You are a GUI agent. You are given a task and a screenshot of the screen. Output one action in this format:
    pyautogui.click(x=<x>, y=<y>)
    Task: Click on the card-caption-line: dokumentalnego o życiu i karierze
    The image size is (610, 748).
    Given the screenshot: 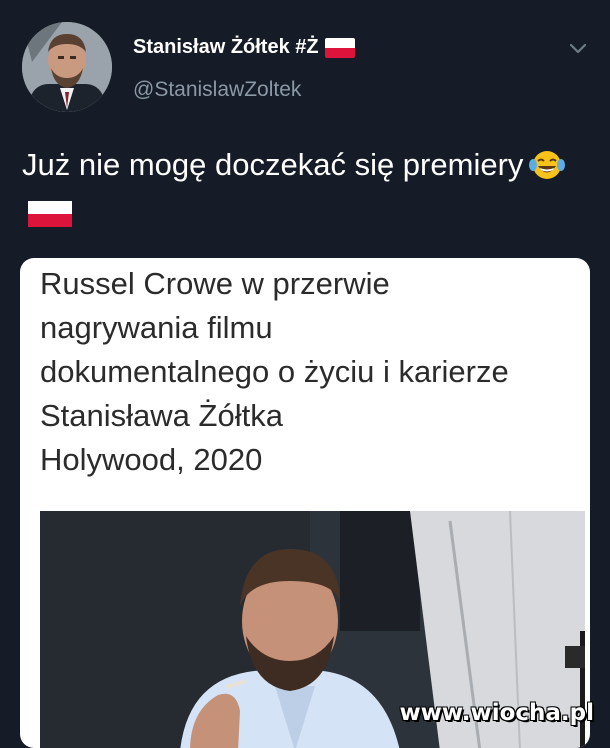 What is the action you would take?
    pyautogui.click(x=274, y=371)
    